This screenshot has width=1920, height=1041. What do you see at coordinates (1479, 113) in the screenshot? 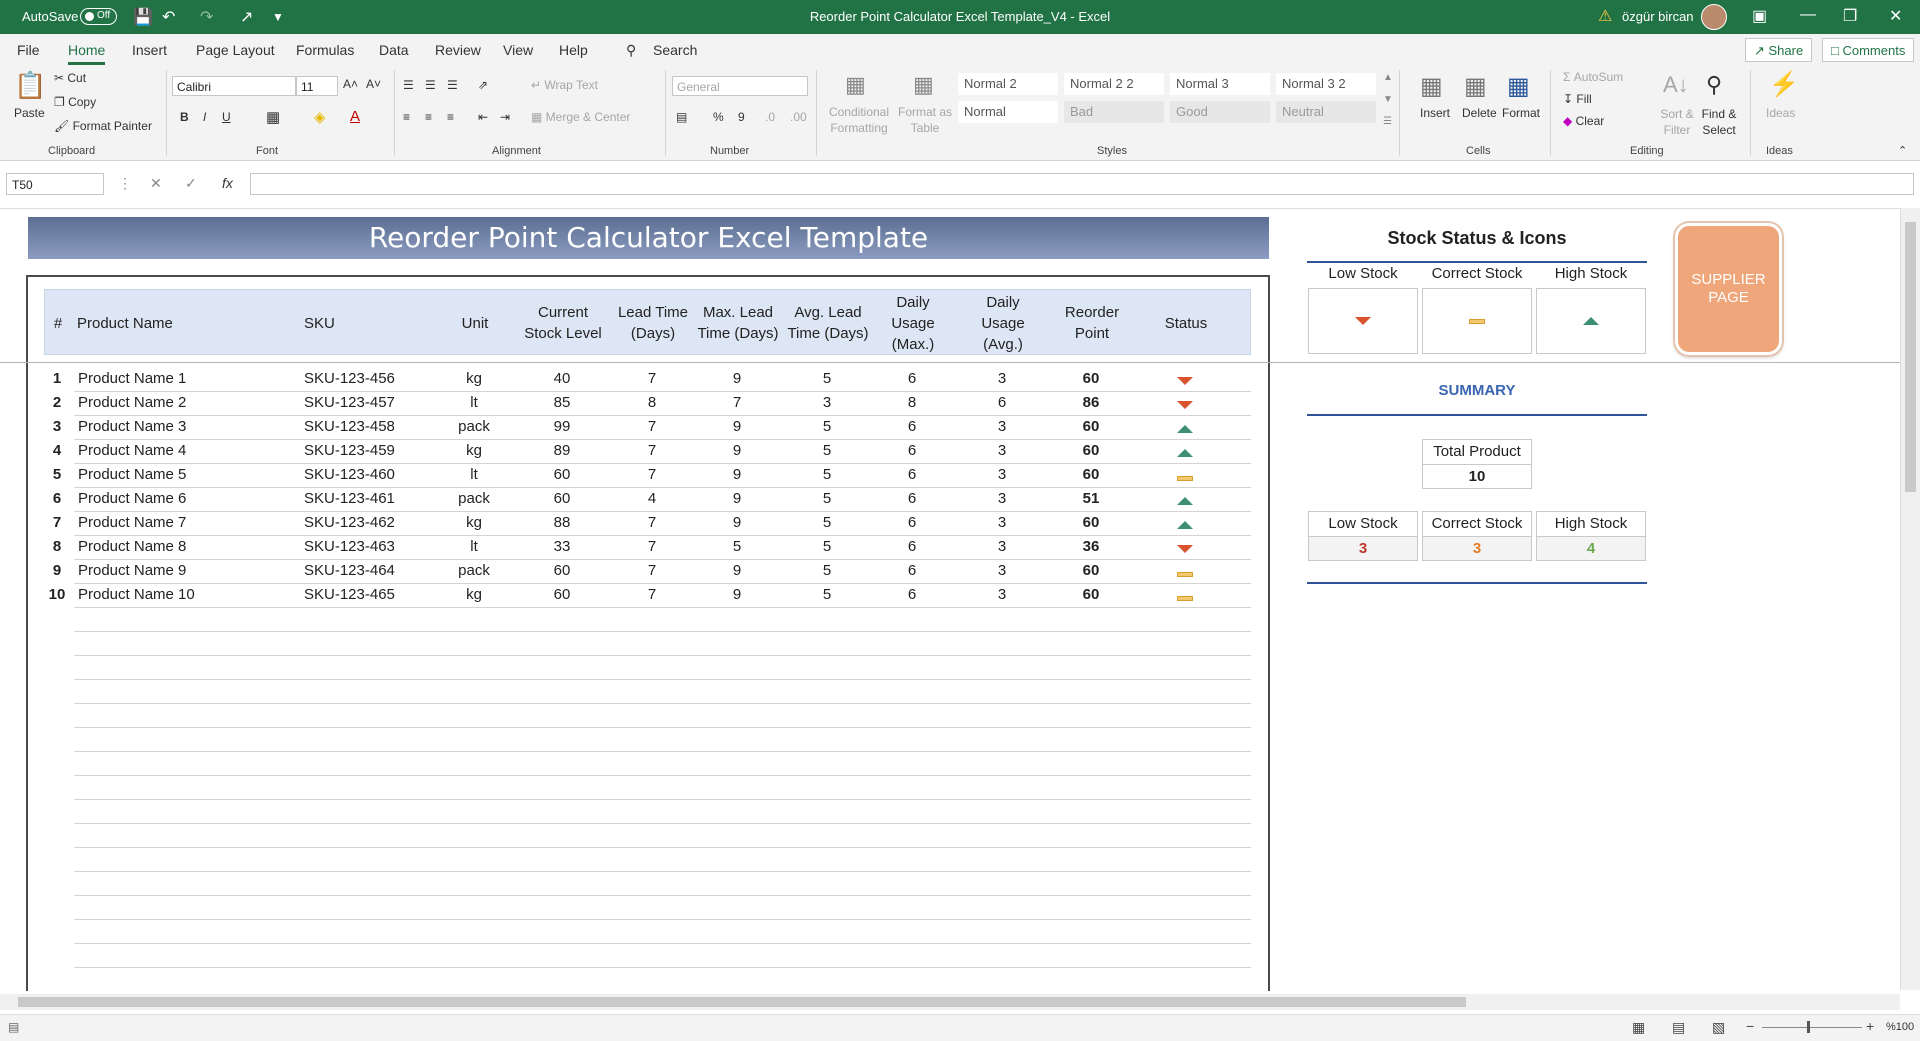
I see `delete-cells-button: Delete` at bounding box center [1479, 113].